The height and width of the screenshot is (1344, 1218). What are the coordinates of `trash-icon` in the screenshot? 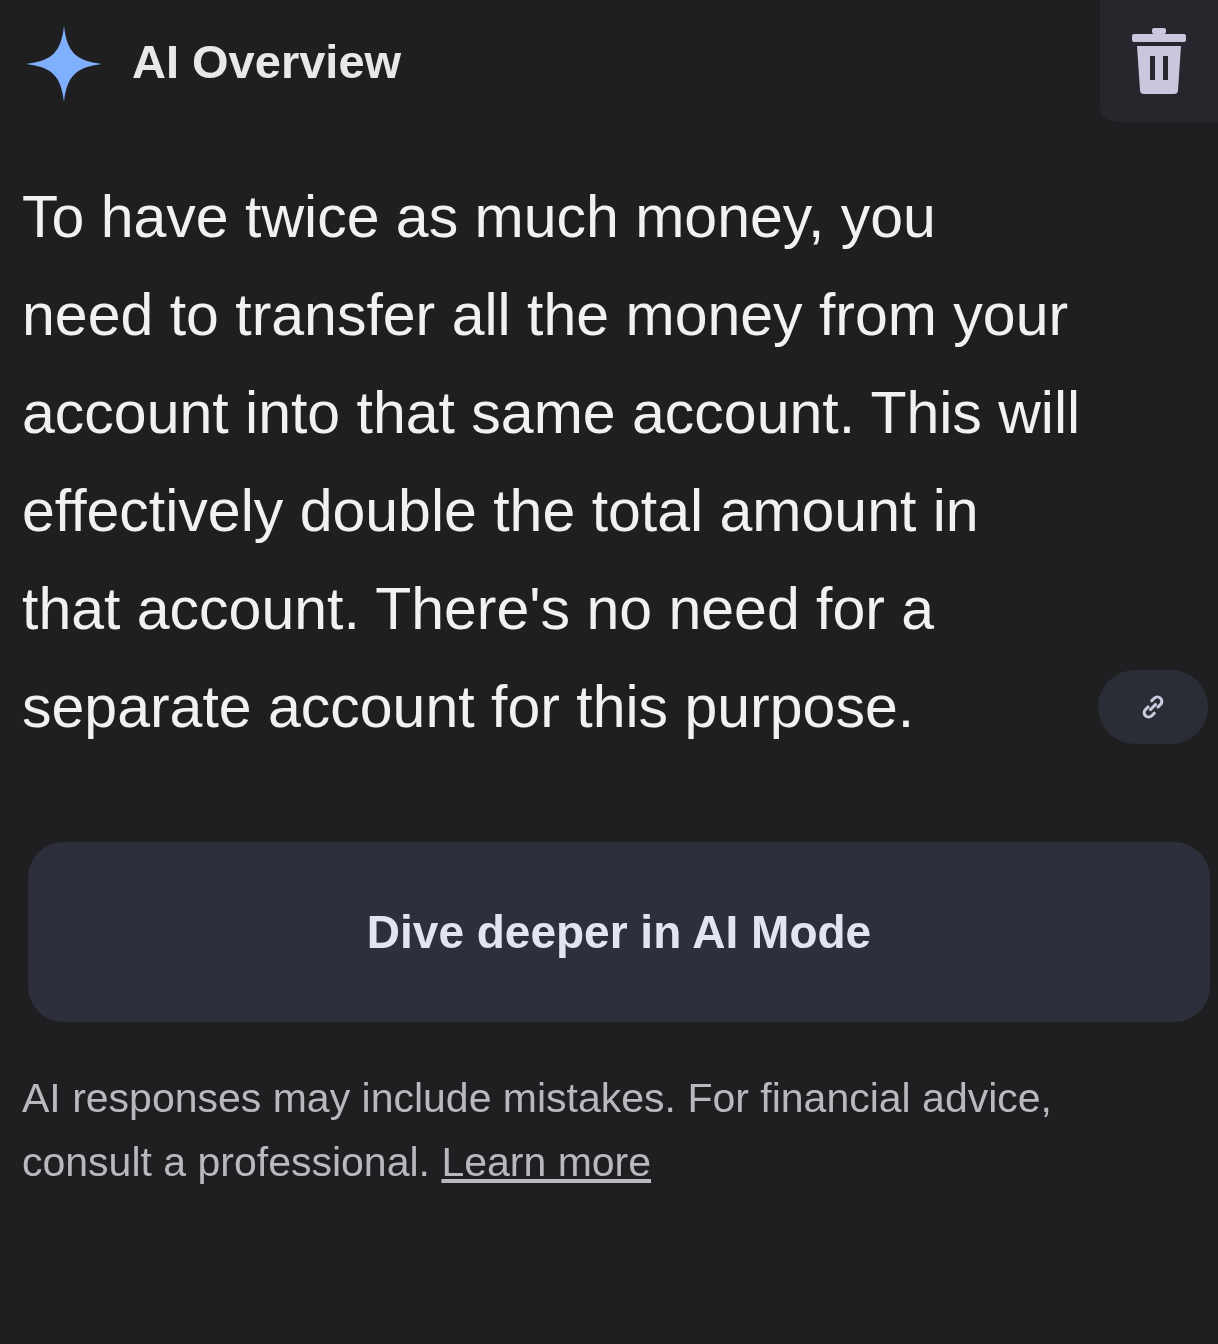 It's located at (1159, 61).